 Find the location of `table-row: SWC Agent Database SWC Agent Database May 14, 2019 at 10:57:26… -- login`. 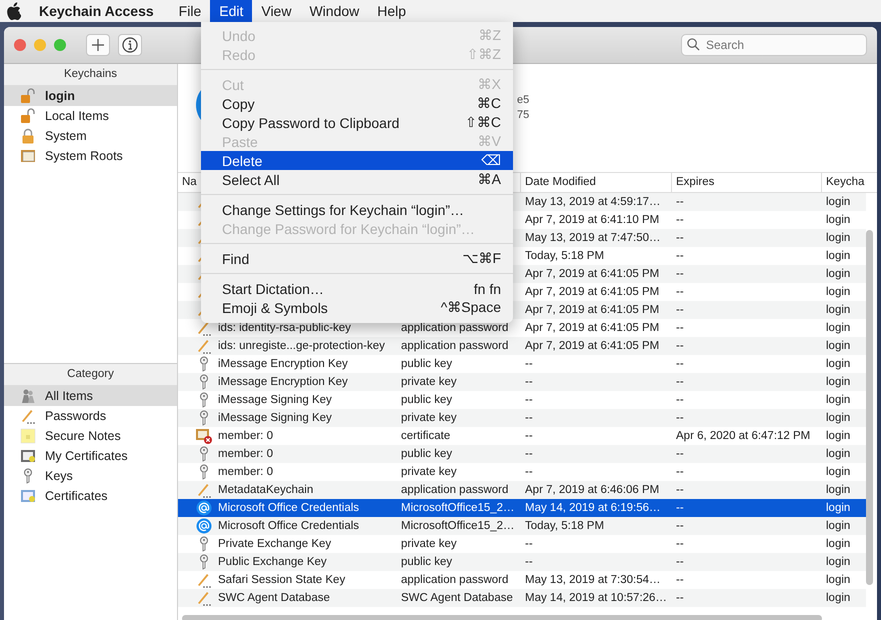

table-row: SWC Agent Database SWC Agent Database May 14, 2019 at 10:57:26… -- login is located at coordinates (522, 598).